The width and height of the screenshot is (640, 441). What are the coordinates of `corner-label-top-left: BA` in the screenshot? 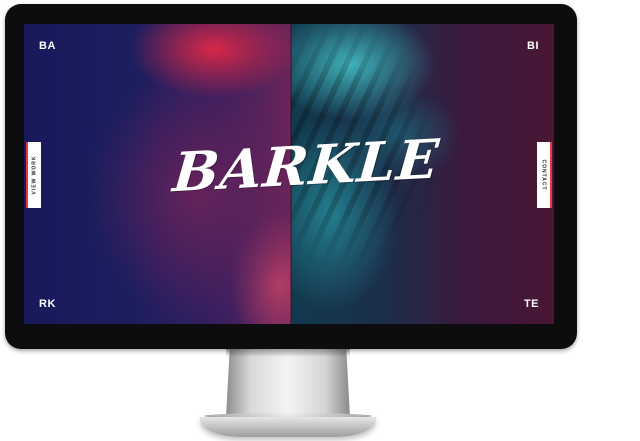 It's located at (47, 46).